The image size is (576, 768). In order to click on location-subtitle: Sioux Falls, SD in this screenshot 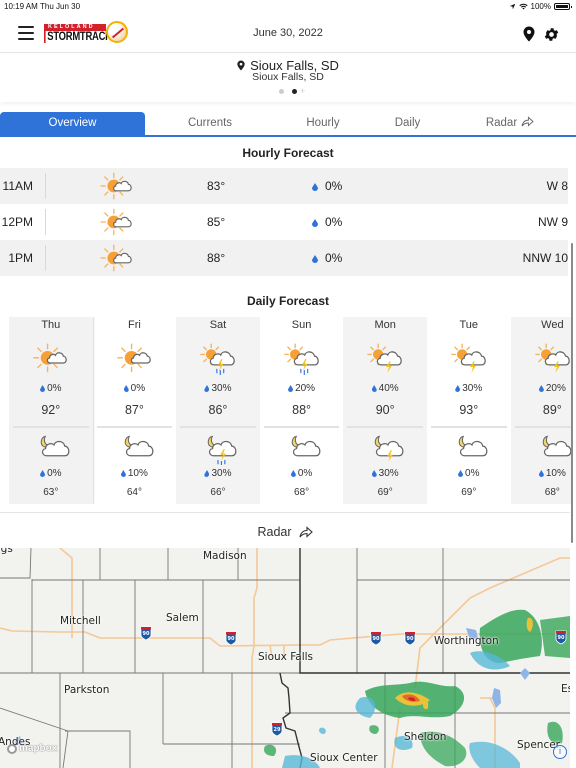, I will do `click(288, 77)`.